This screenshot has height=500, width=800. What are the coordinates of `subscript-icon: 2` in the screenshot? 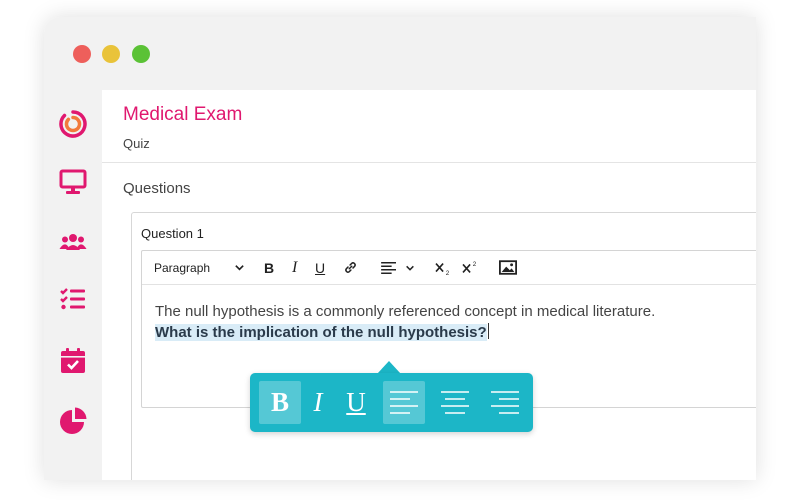 It's located at (444, 267).